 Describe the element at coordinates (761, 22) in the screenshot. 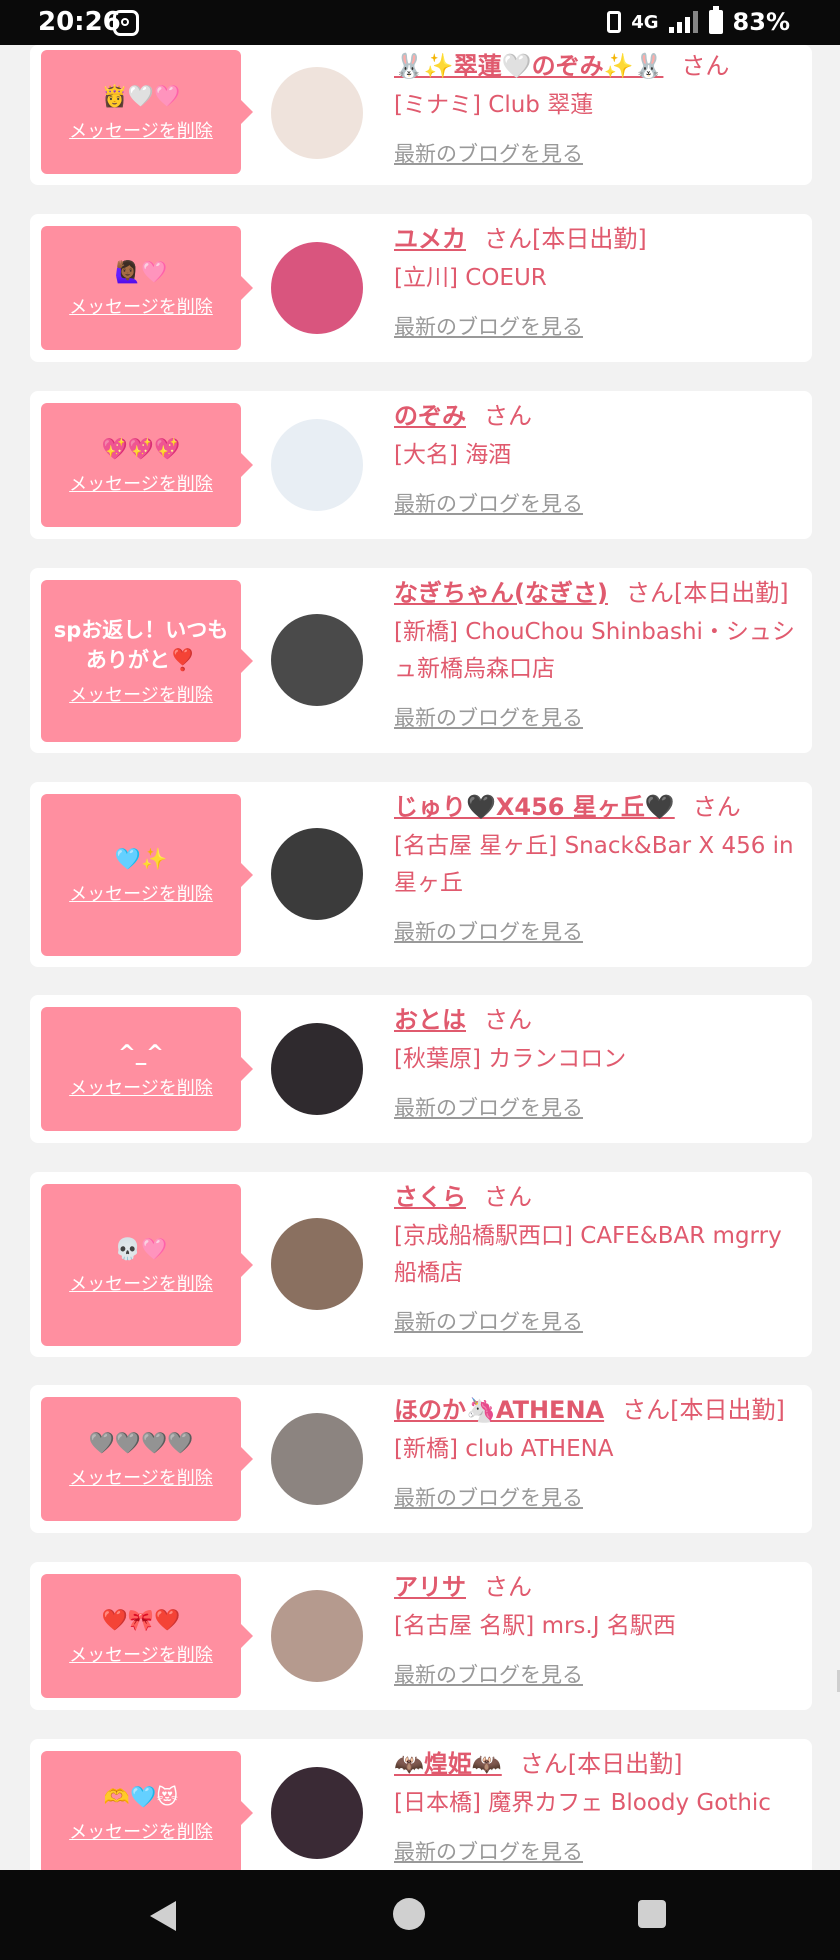

I see `battery-level: 83%` at that location.